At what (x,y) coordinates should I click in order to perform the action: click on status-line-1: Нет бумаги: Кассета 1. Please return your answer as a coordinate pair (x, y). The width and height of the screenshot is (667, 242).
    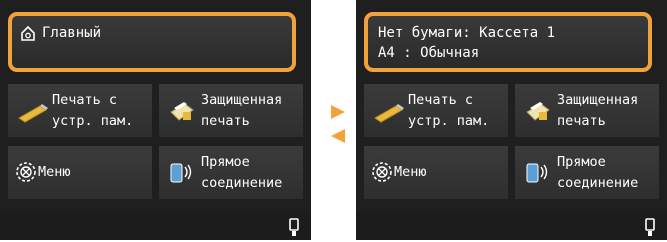
    Looking at the image, I should click on (467, 33).